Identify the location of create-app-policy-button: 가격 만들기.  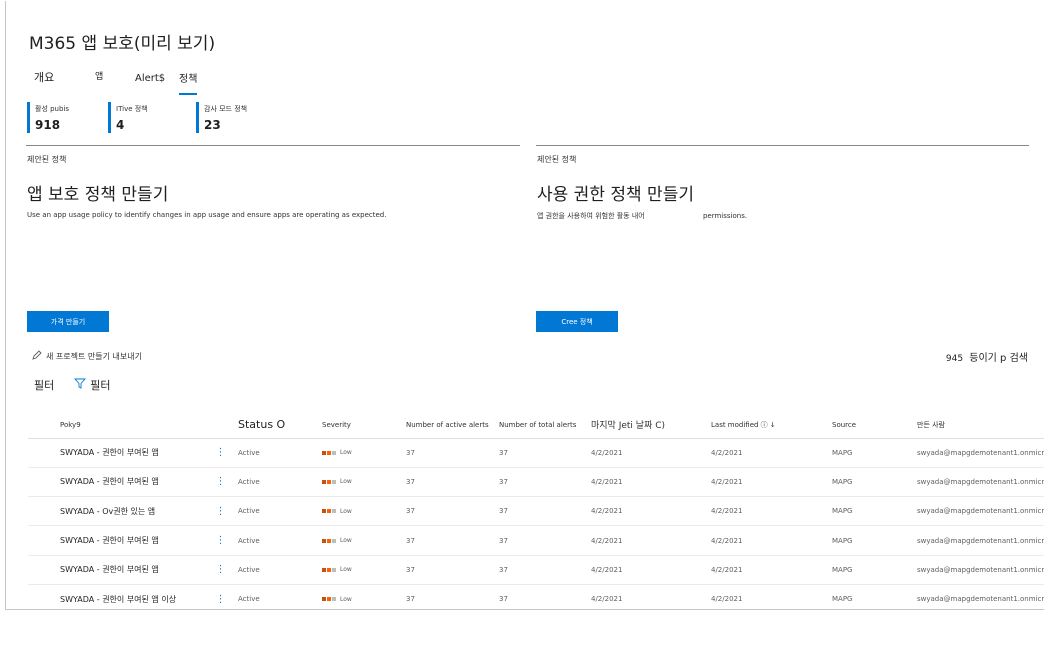
(68, 321).